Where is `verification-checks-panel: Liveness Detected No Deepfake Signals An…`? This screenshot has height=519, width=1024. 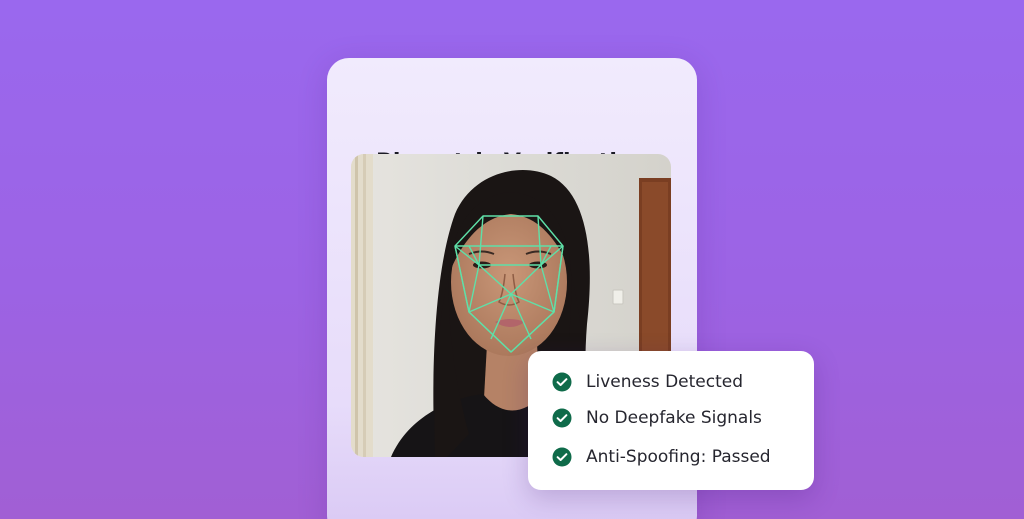
verification-checks-panel: Liveness Detected No Deepfake Signals An… is located at coordinates (671, 420).